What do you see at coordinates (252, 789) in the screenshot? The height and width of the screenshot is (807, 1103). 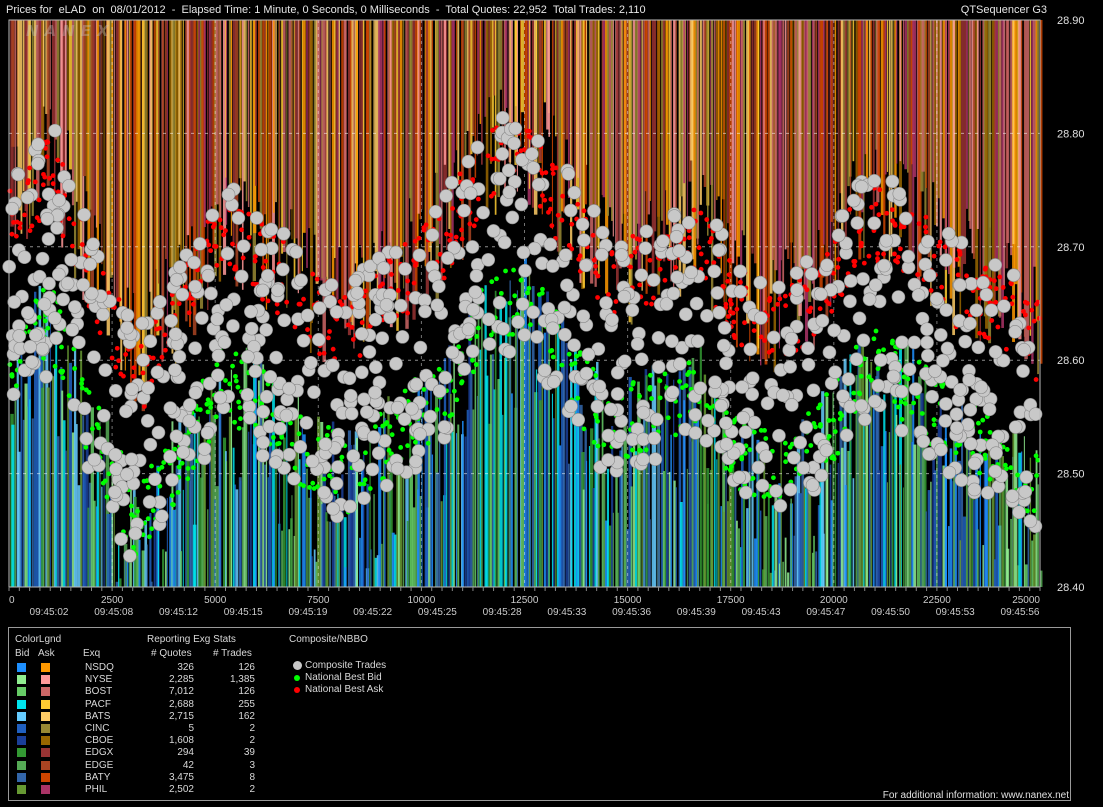 I see `trade-count: 2` at bounding box center [252, 789].